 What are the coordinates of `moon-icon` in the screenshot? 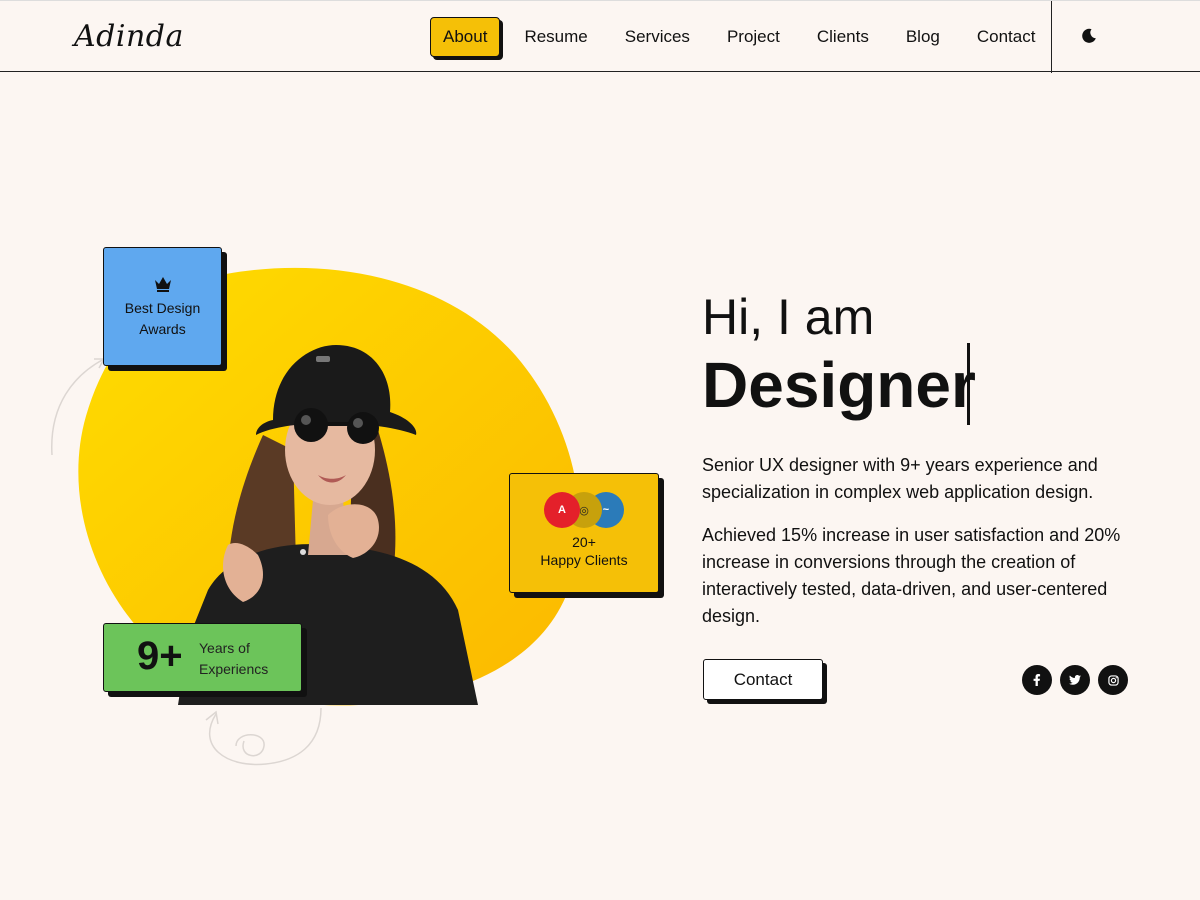 It's located at (1089, 35).